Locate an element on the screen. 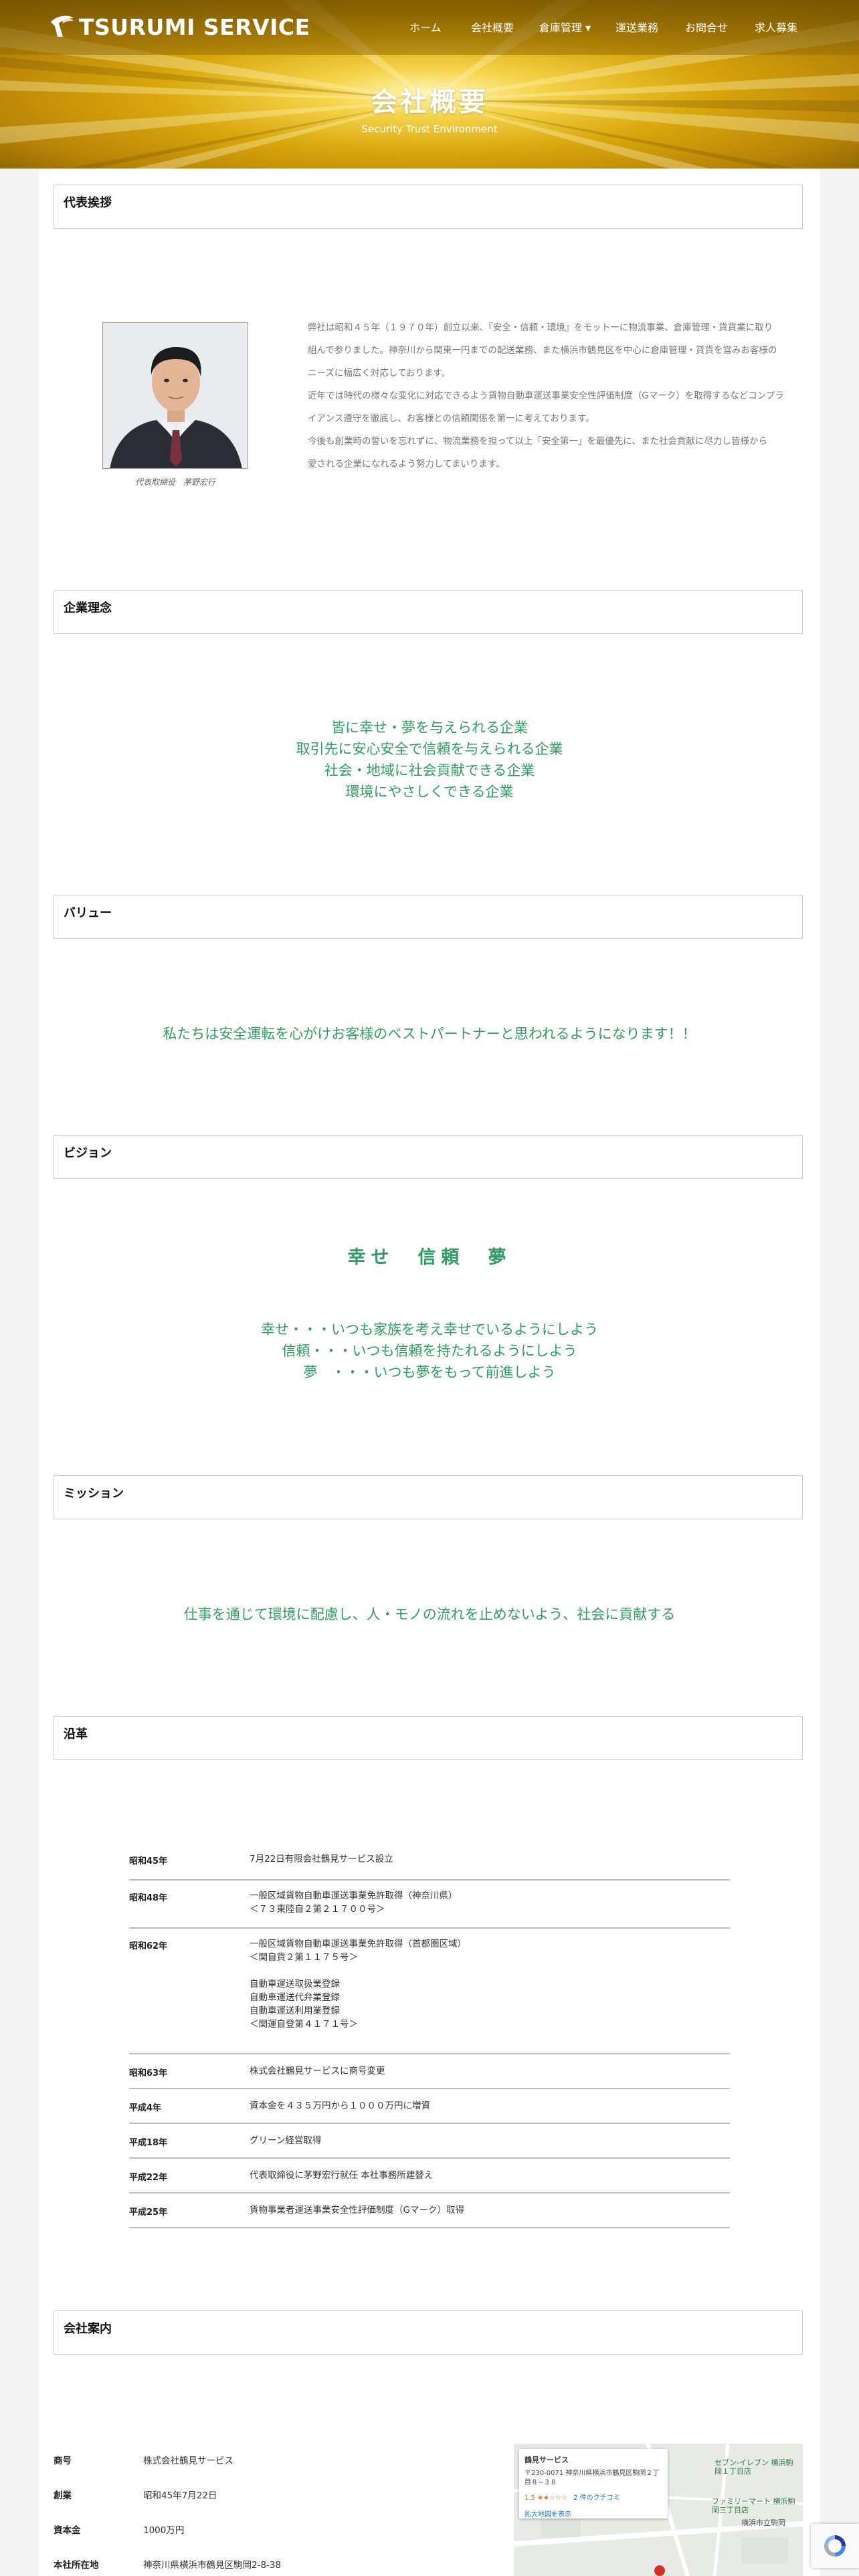 The width and height of the screenshot is (859, 2576). section-philosophy-heading: 企業理念 is located at coordinates (428, 612).